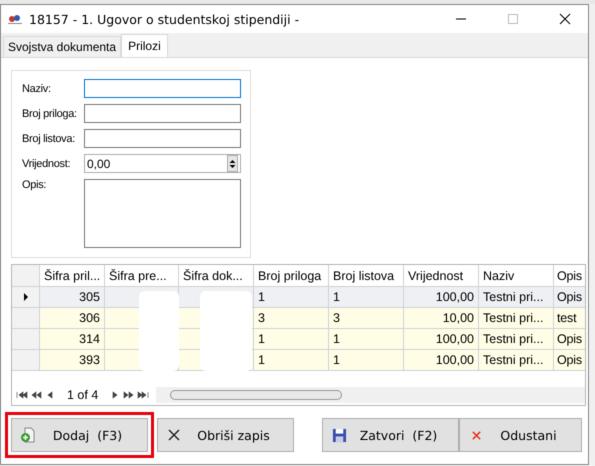  Describe the element at coordinates (50, 114) in the screenshot. I see `field-label: Broj priloga:` at that location.